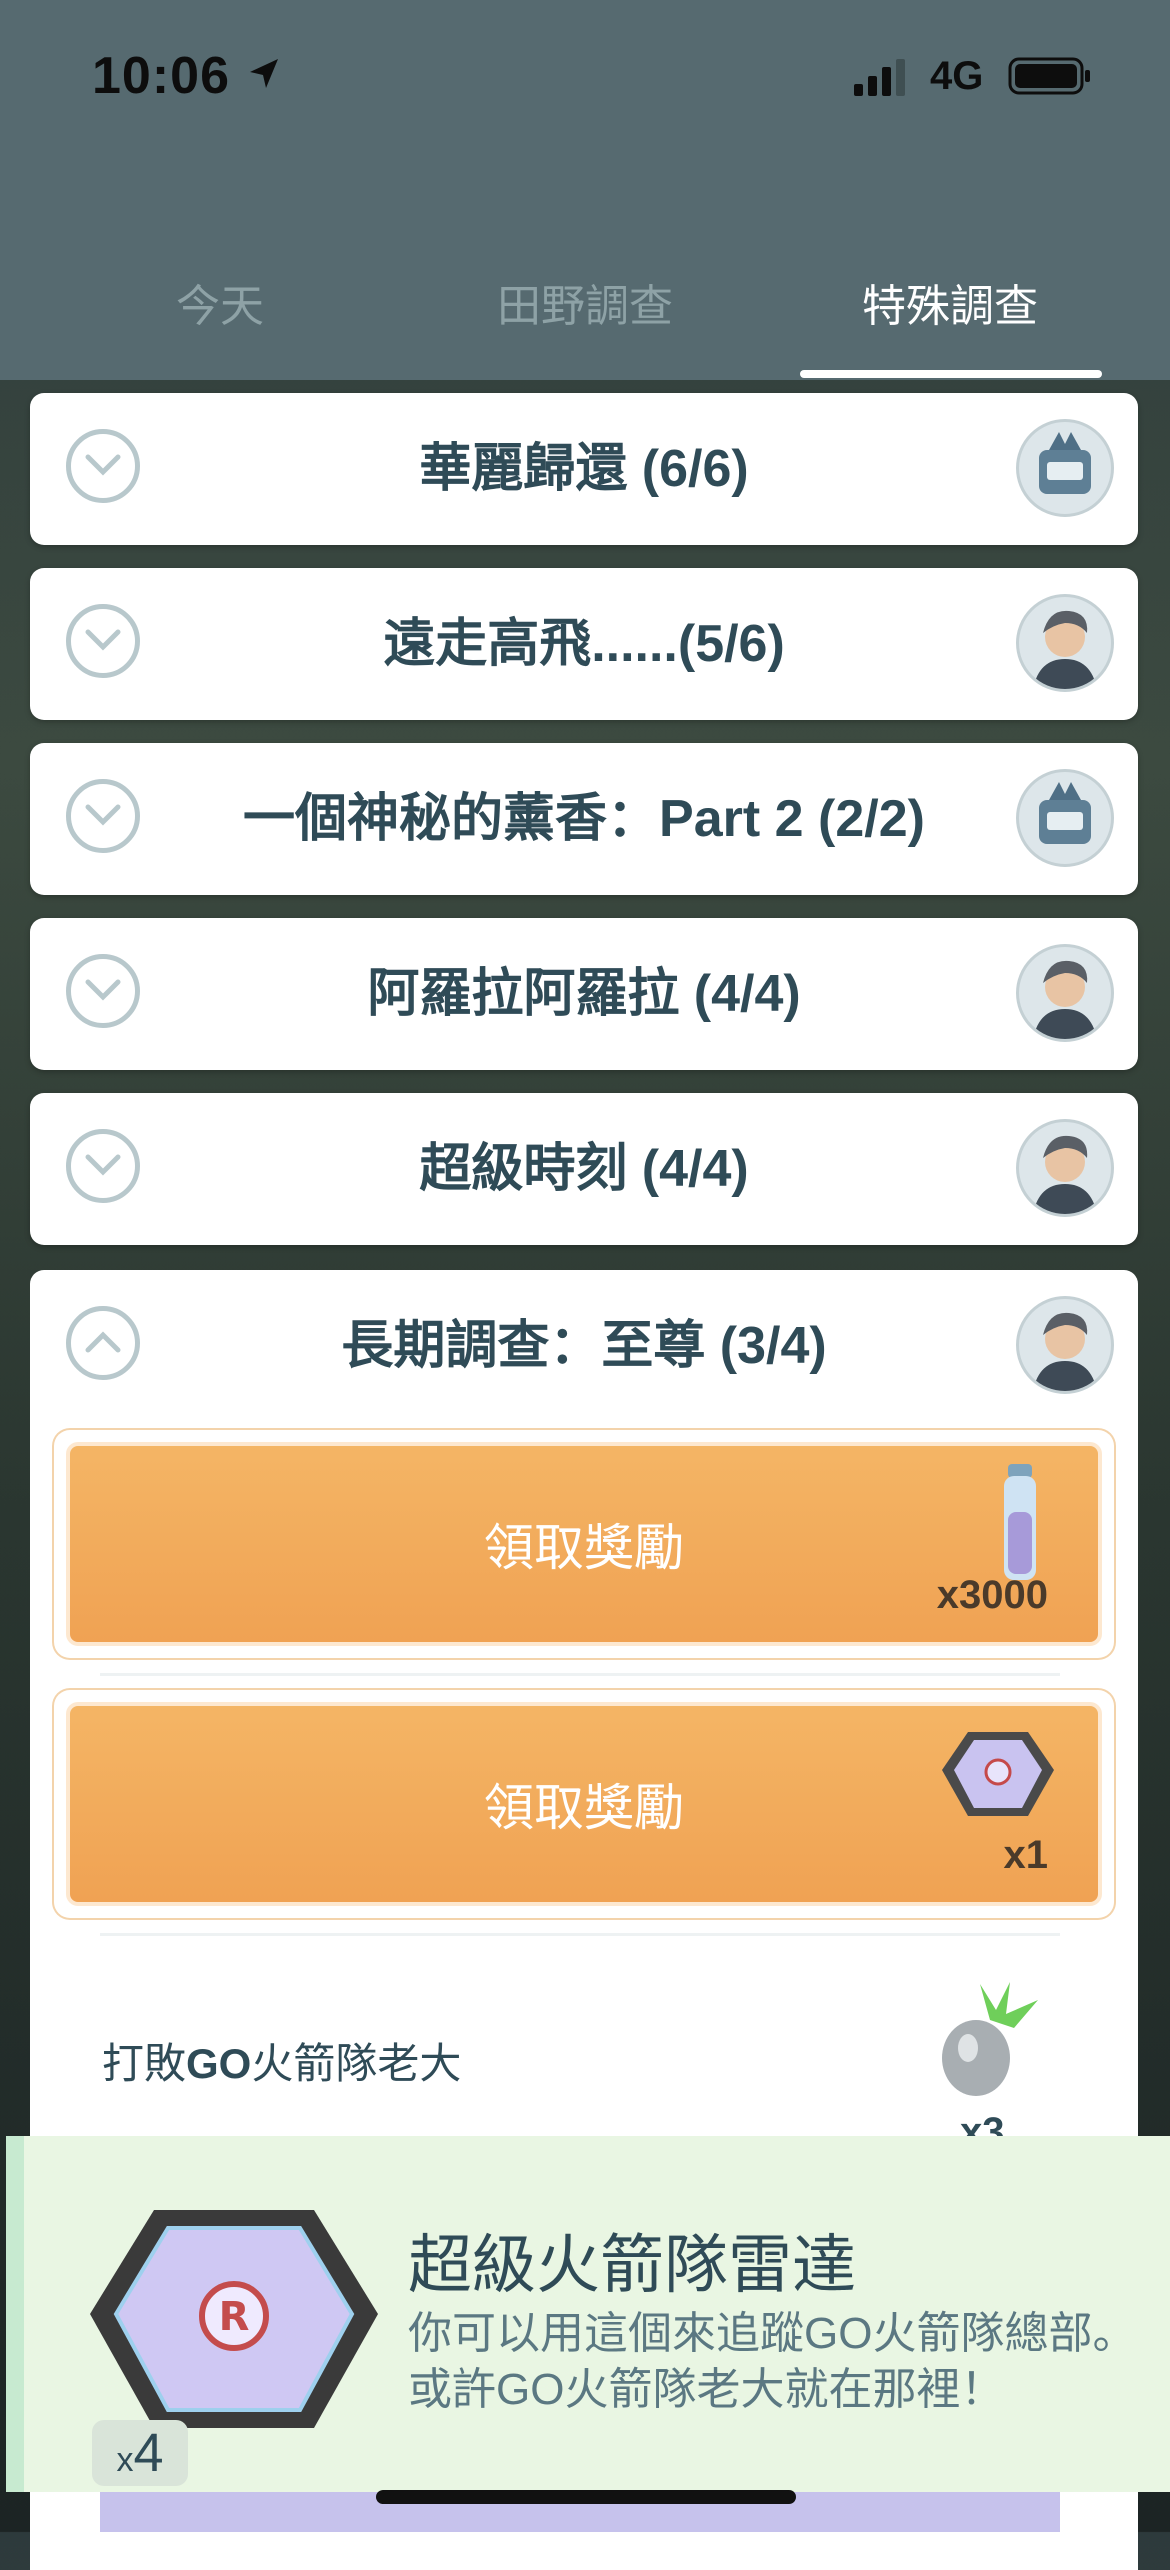 The width and height of the screenshot is (1170, 2570). I want to click on location-arrow-icon, so click(264, 73).